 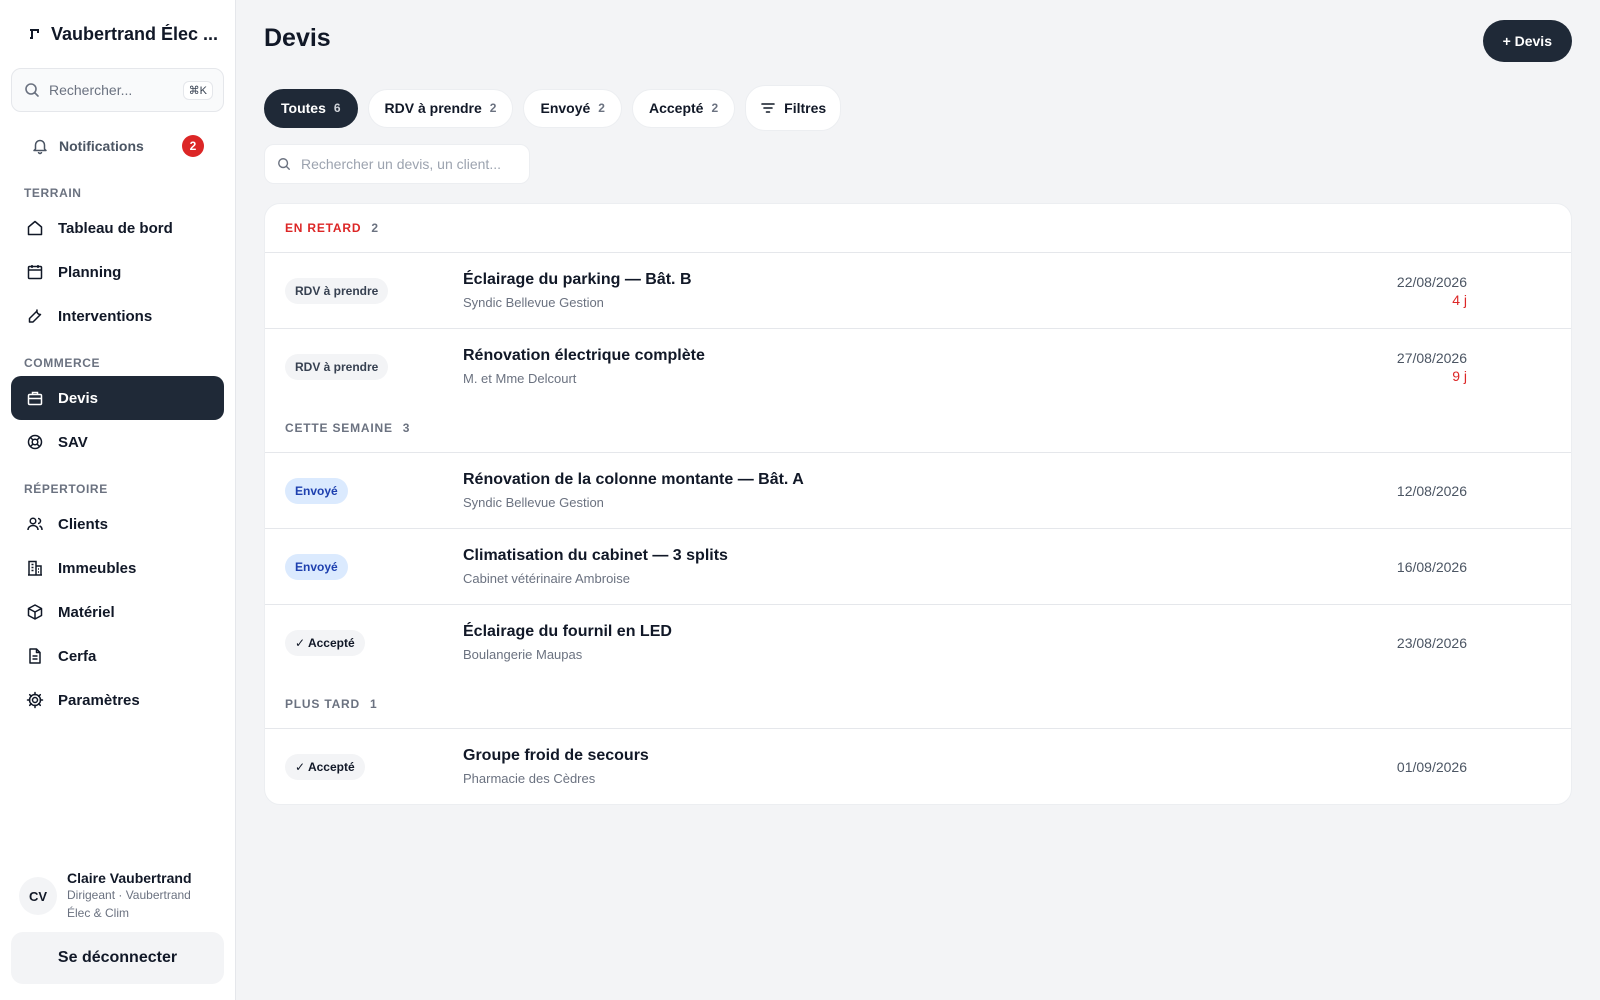 I want to click on logout-button: Se déconnecter, so click(x=117, y=958).